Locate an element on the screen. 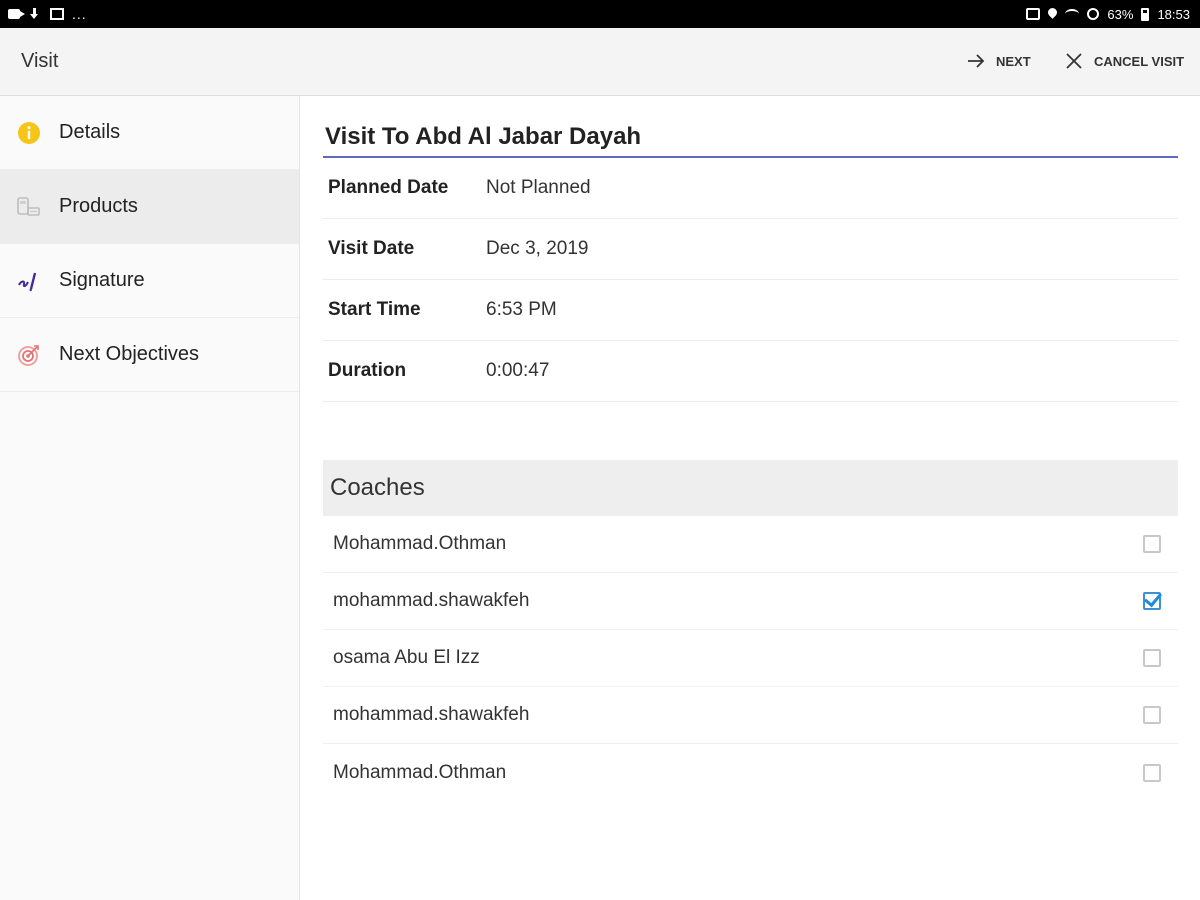 This screenshot has width=1200, height=900. sidebar-item-next-objectives: Next Objectives is located at coordinates (149, 355).